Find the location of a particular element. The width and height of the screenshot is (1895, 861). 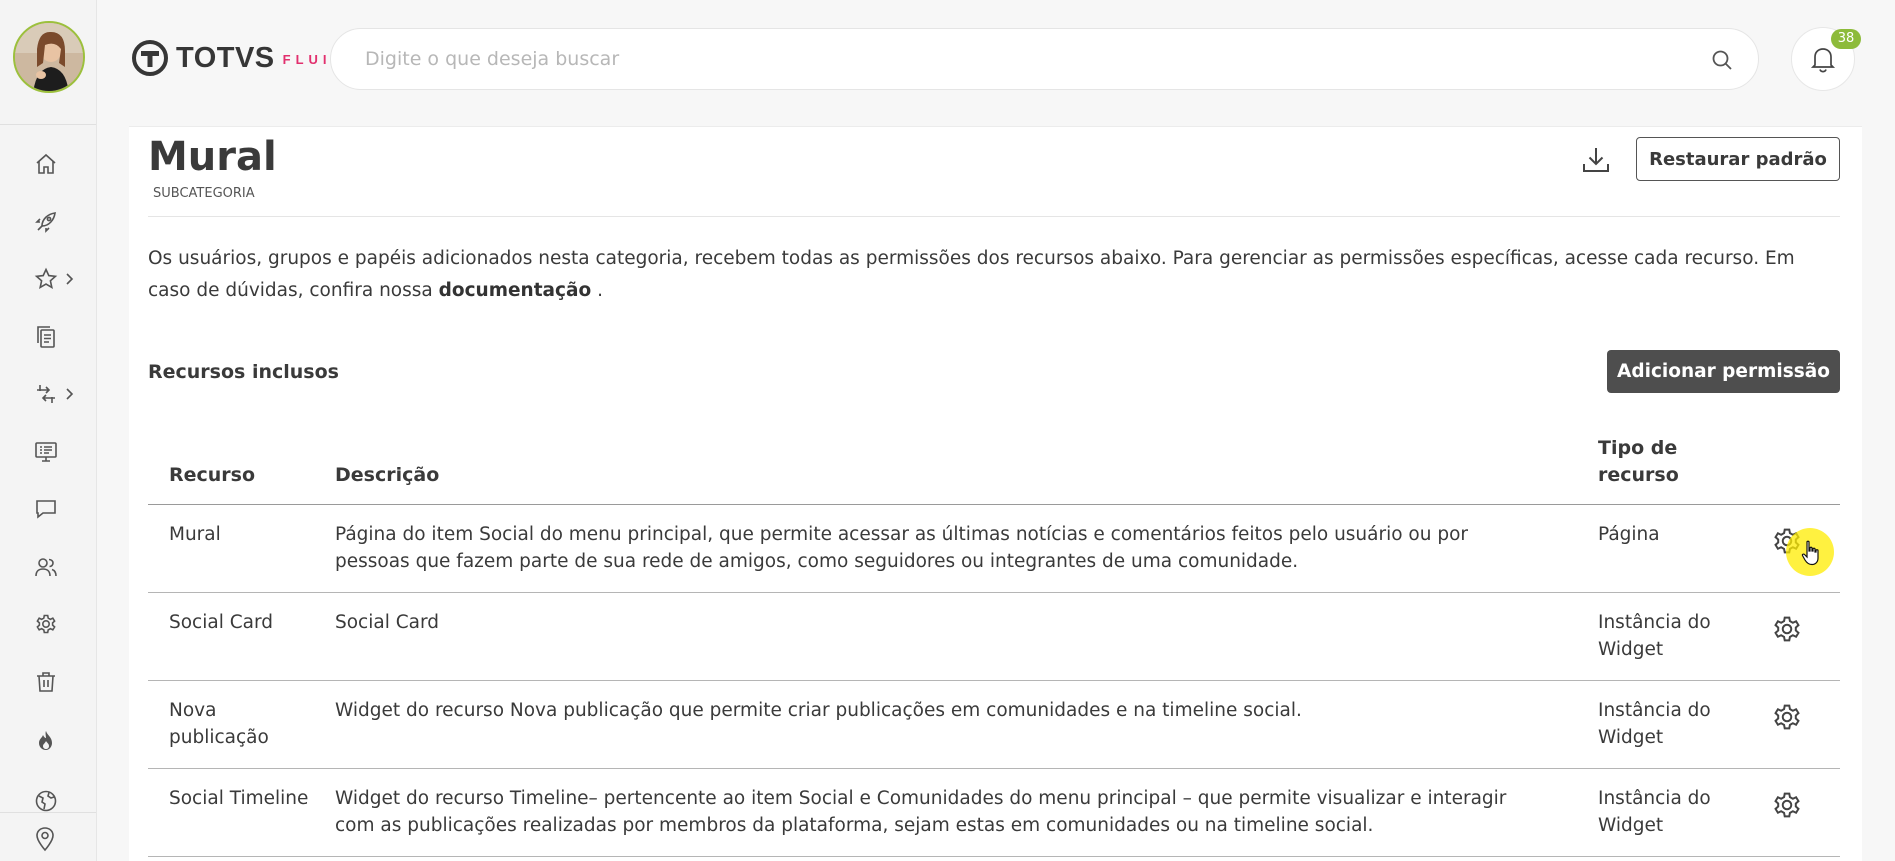

documentation-link: documentação is located at coordinates (515, 290).